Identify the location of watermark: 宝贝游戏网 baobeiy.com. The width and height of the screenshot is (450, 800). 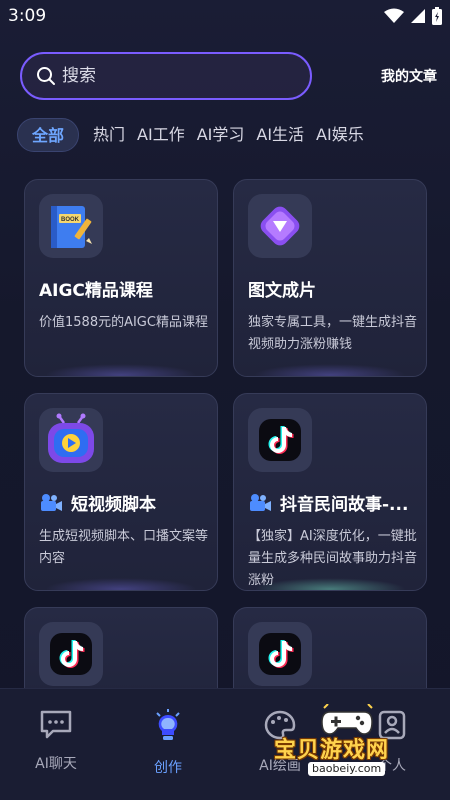
(347, 744).